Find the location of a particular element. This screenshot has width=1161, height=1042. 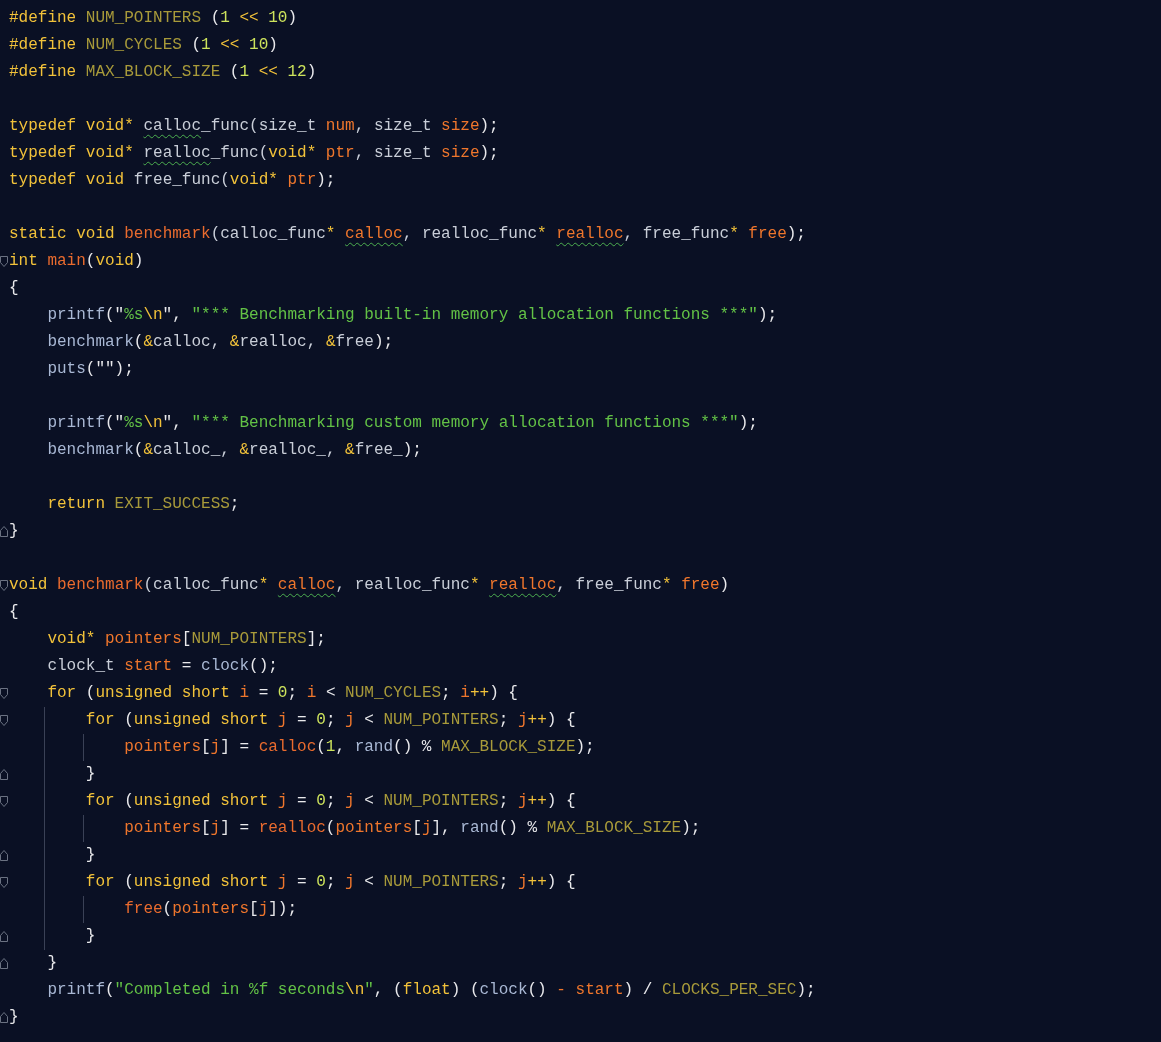

code-line: typedef void* realloc_func(void* ptr, size_t size); is located at coordinates (254, 153).